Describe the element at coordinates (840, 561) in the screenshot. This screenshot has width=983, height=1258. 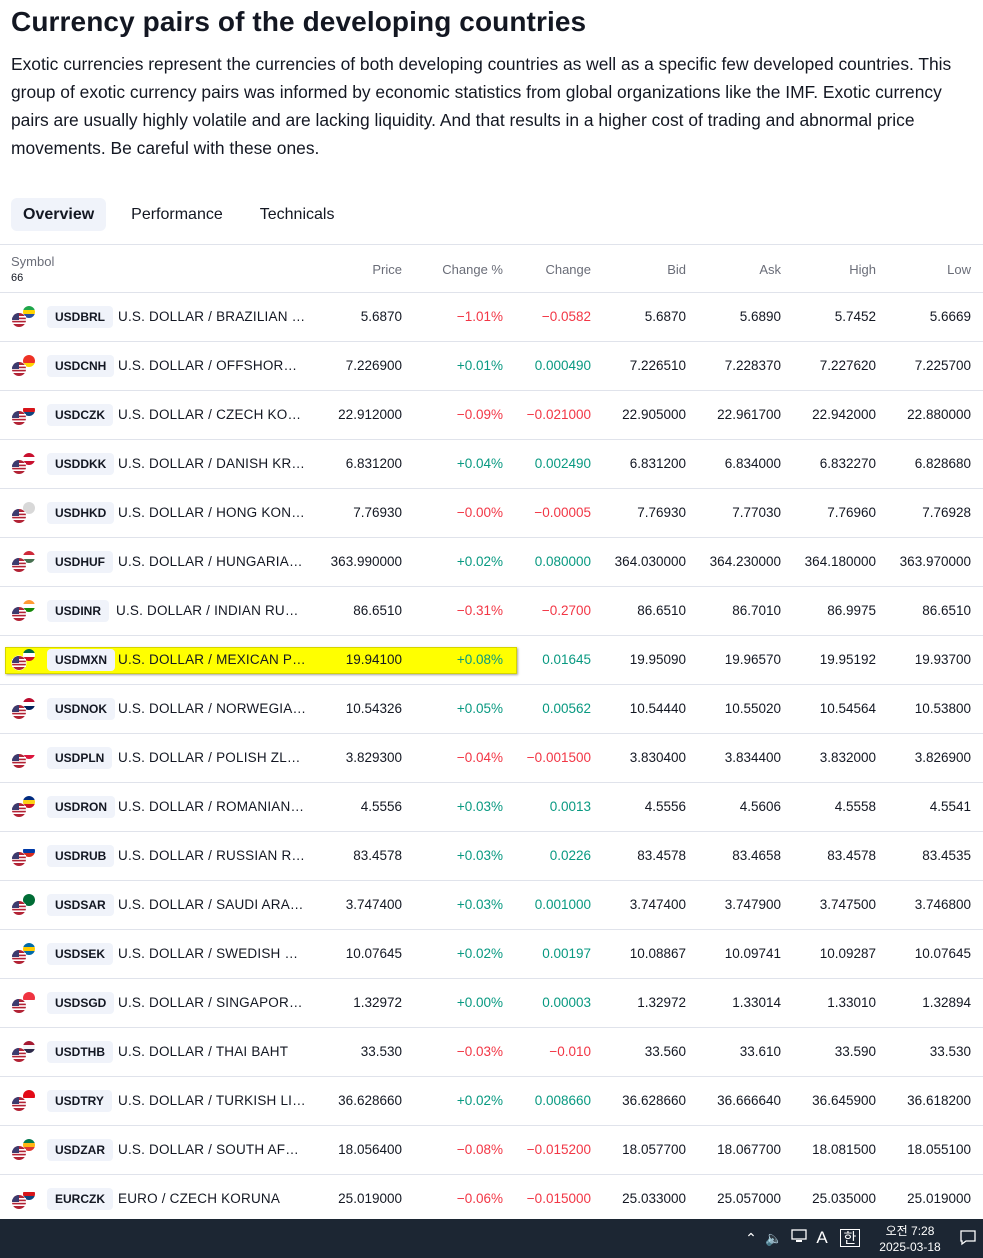
I see `high-cell: 364.180000` at that location.